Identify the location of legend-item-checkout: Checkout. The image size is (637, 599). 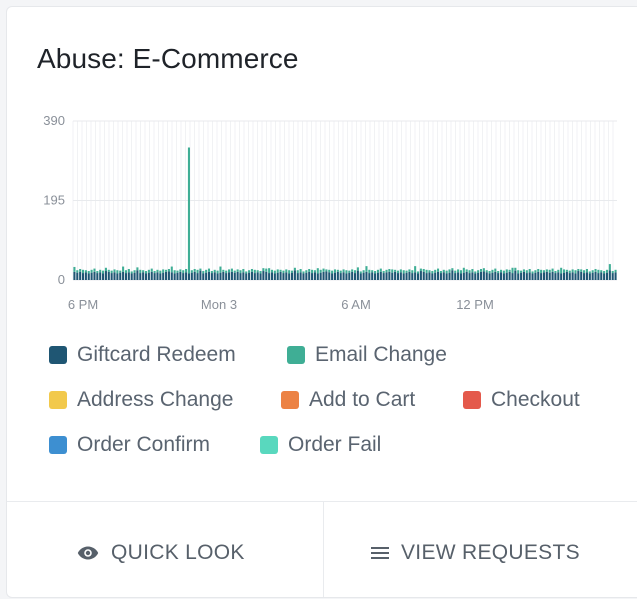
(521, 400).